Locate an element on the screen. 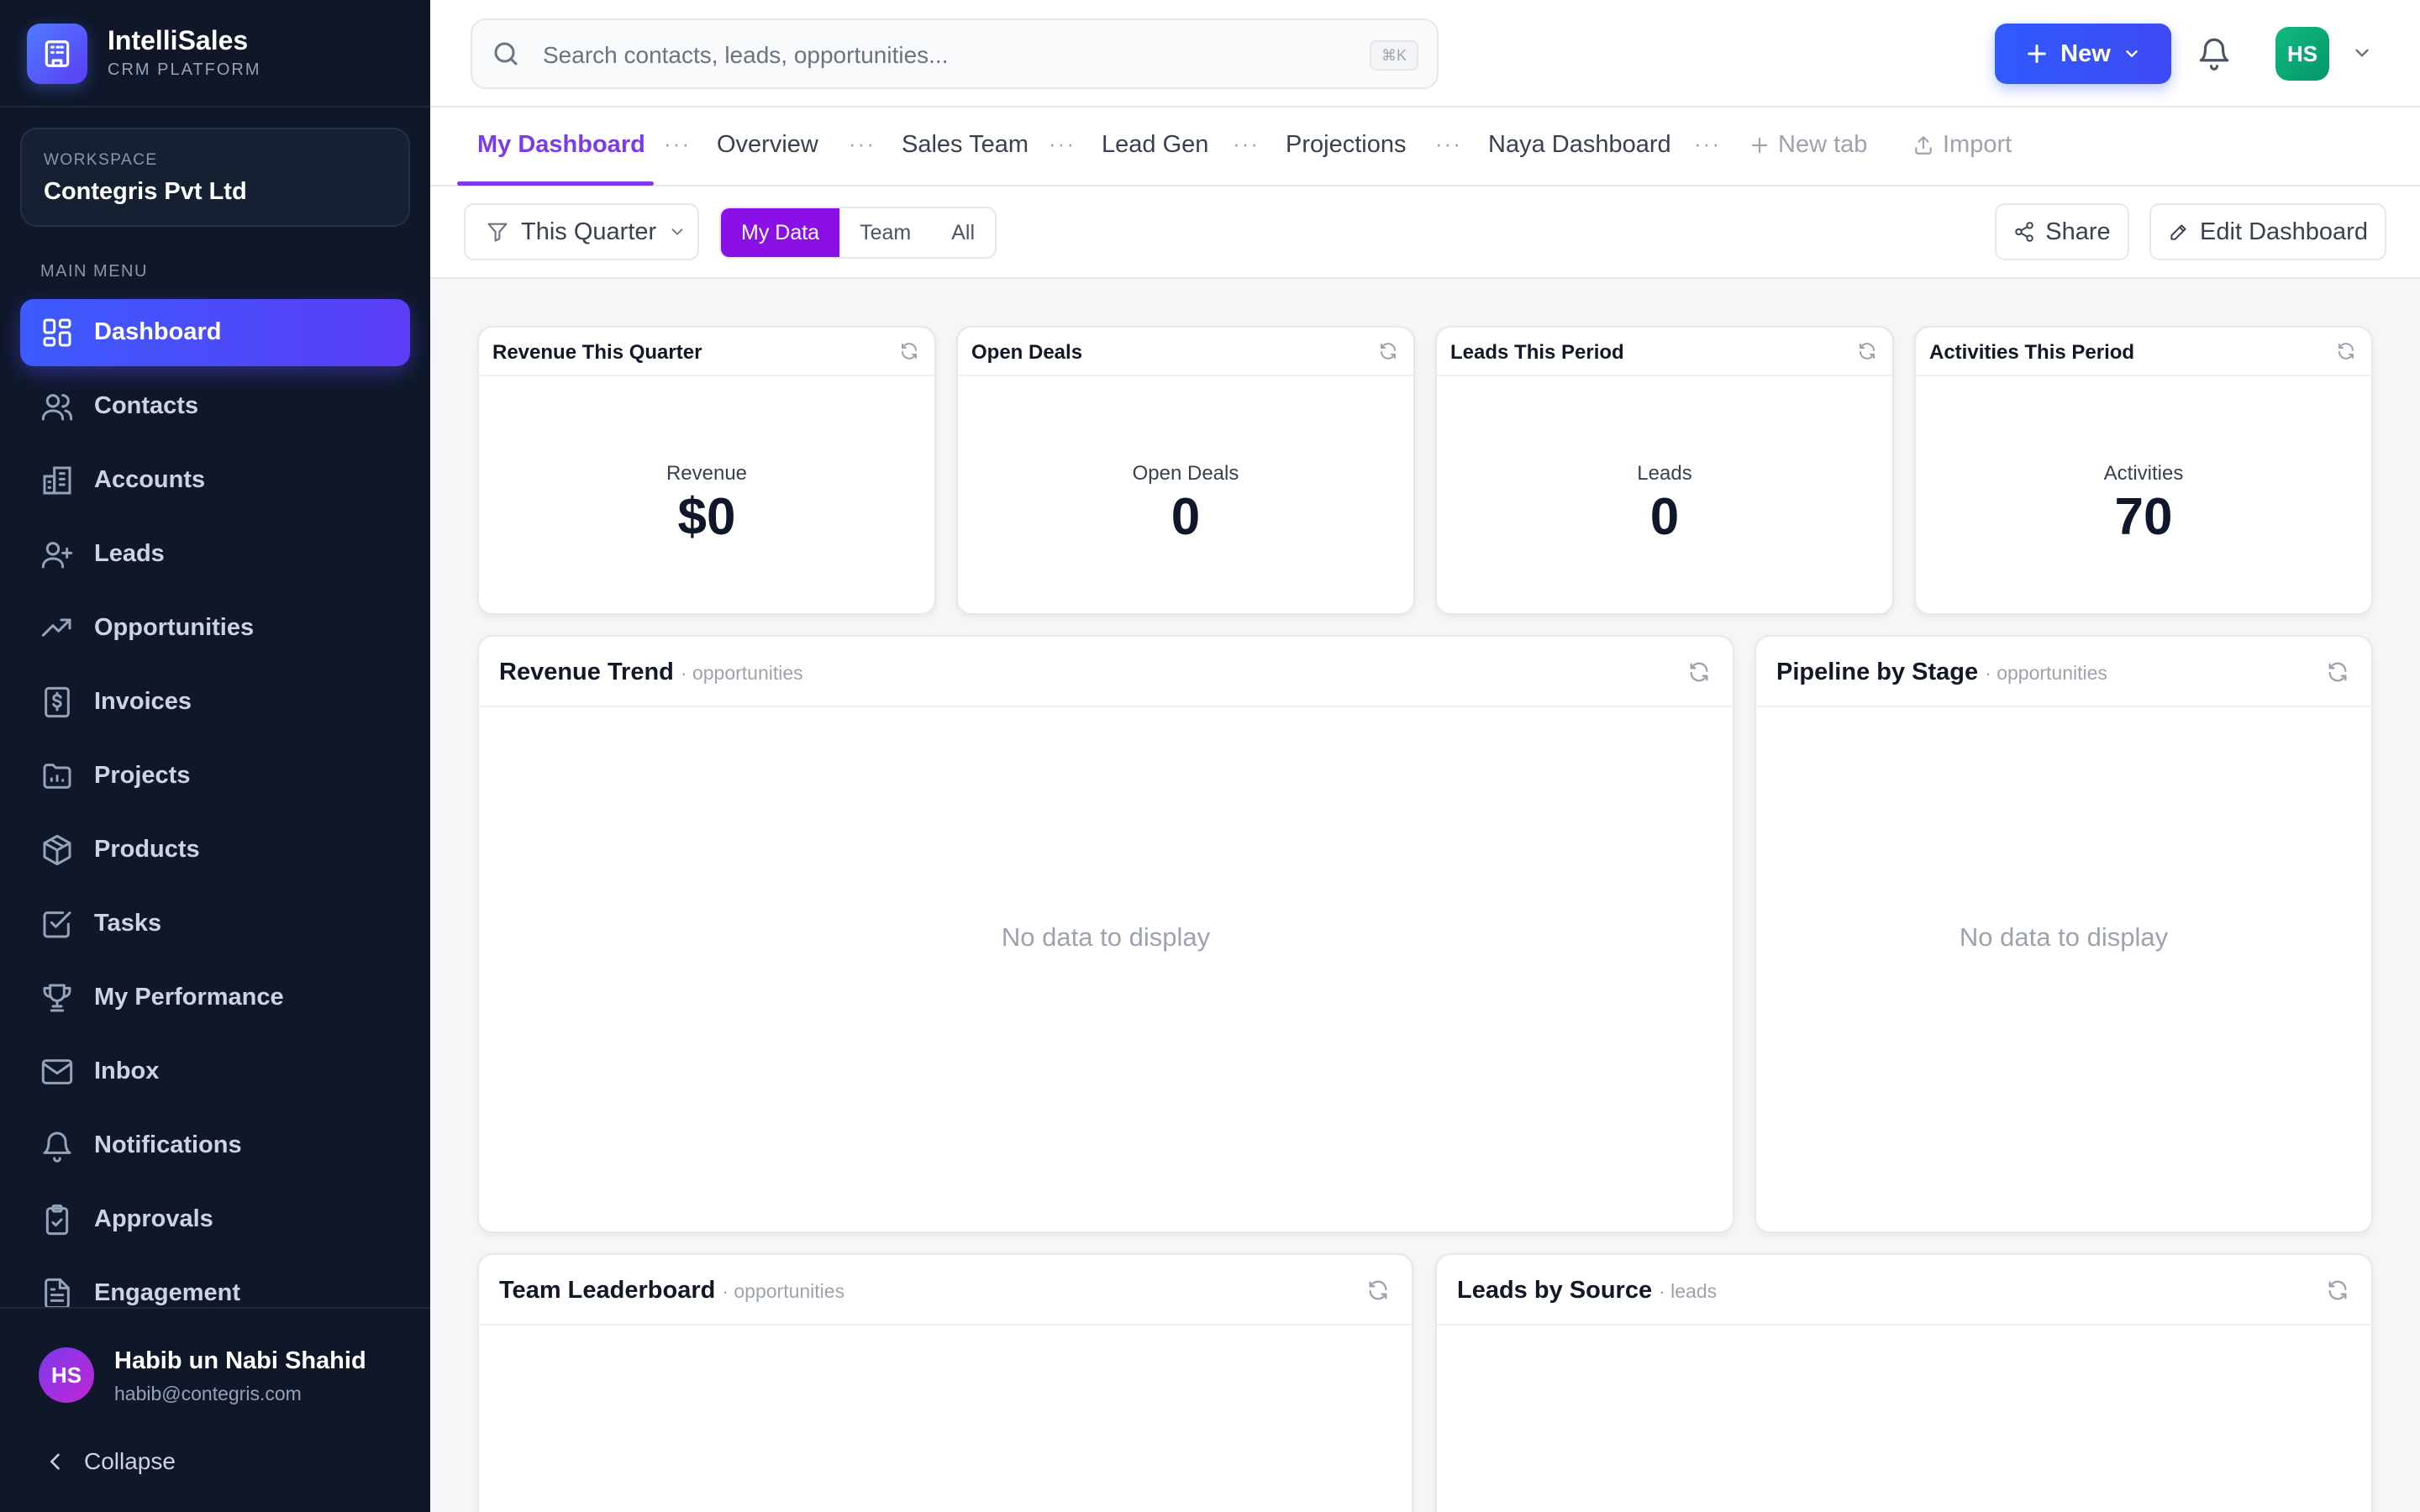  sidebar-item-label: Engagement is located at coordinates (167, 1292).